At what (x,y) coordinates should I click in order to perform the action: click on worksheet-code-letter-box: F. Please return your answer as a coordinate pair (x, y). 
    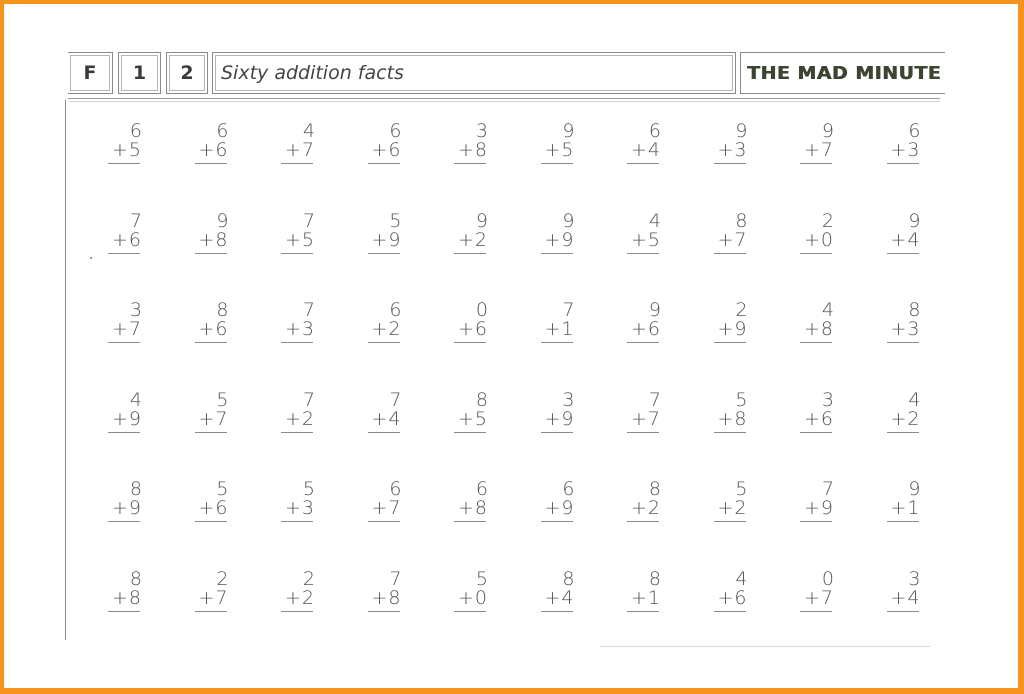
    Looking at the image, I should click on (90, 73).